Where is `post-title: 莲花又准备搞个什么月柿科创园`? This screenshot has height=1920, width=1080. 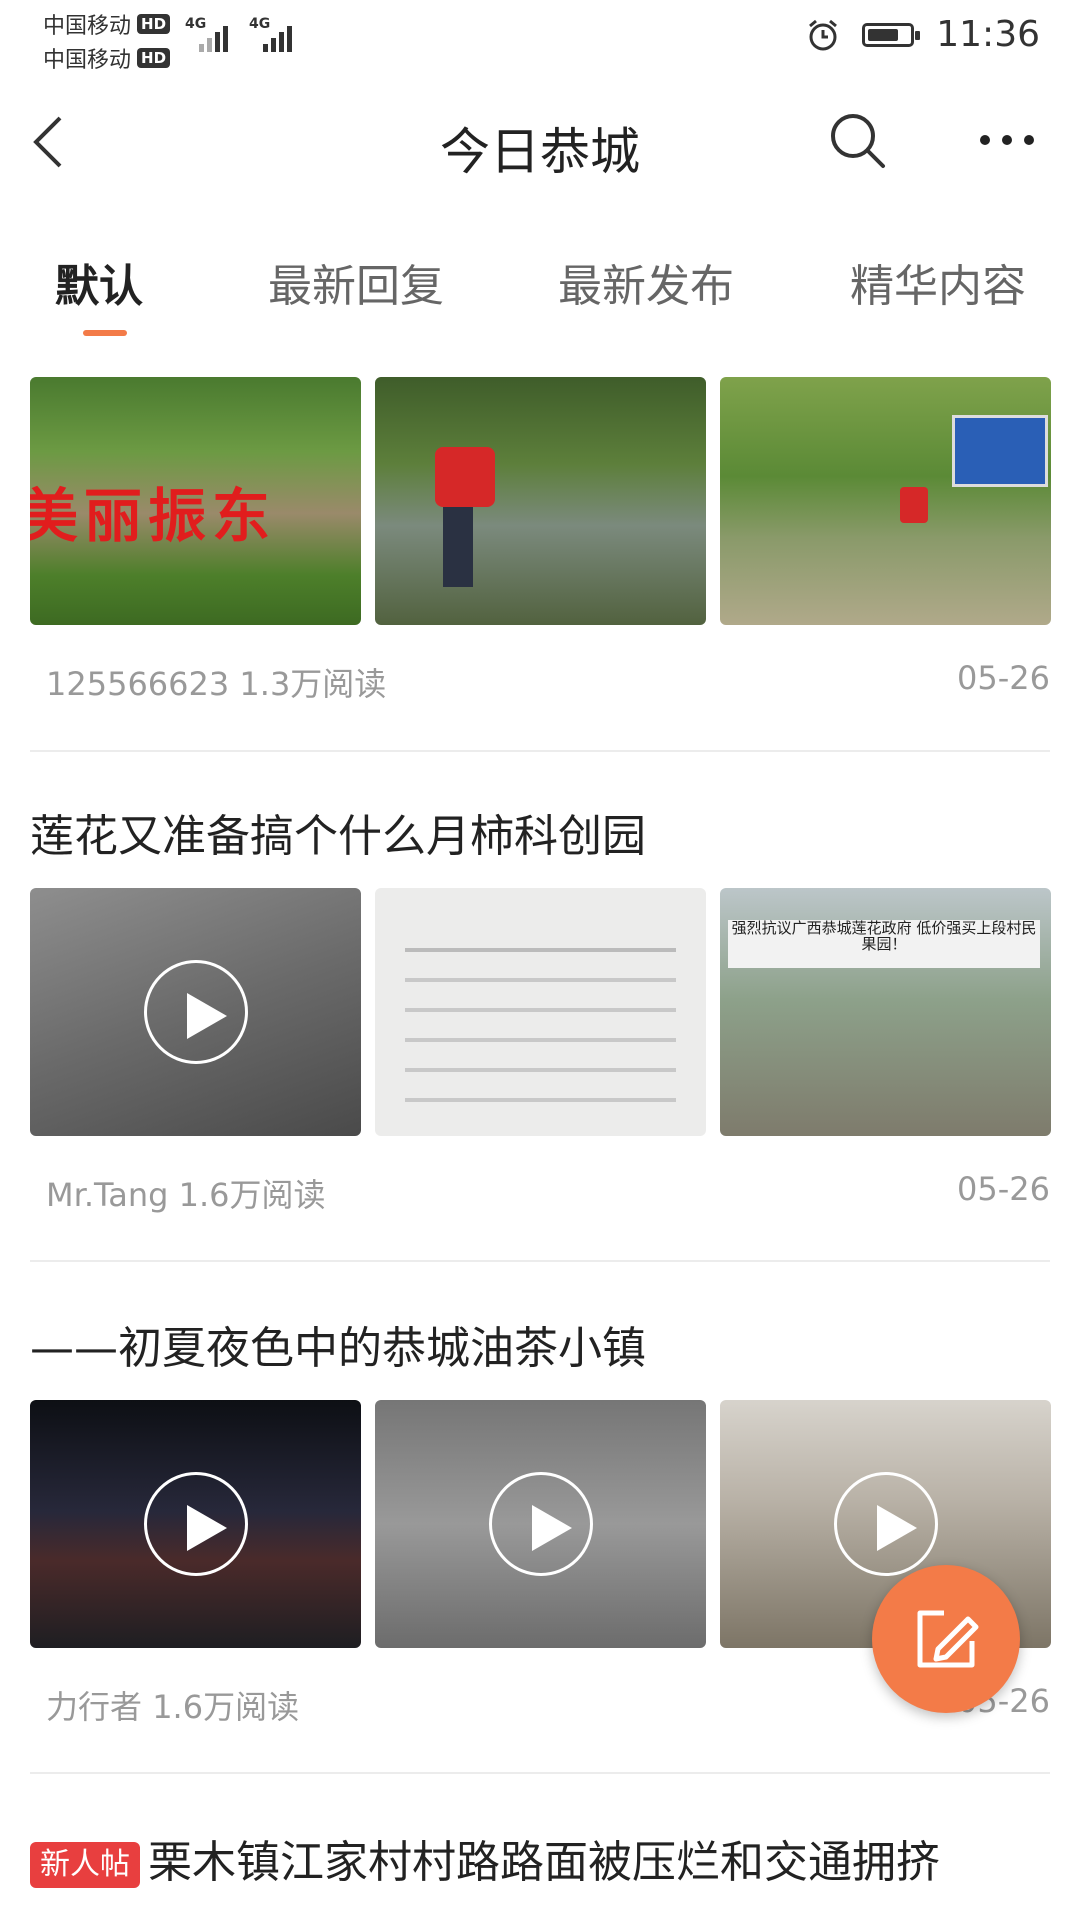 post-title: 莲花又准备搞个什么月柿科创园 is located at coordinates (338, 836).